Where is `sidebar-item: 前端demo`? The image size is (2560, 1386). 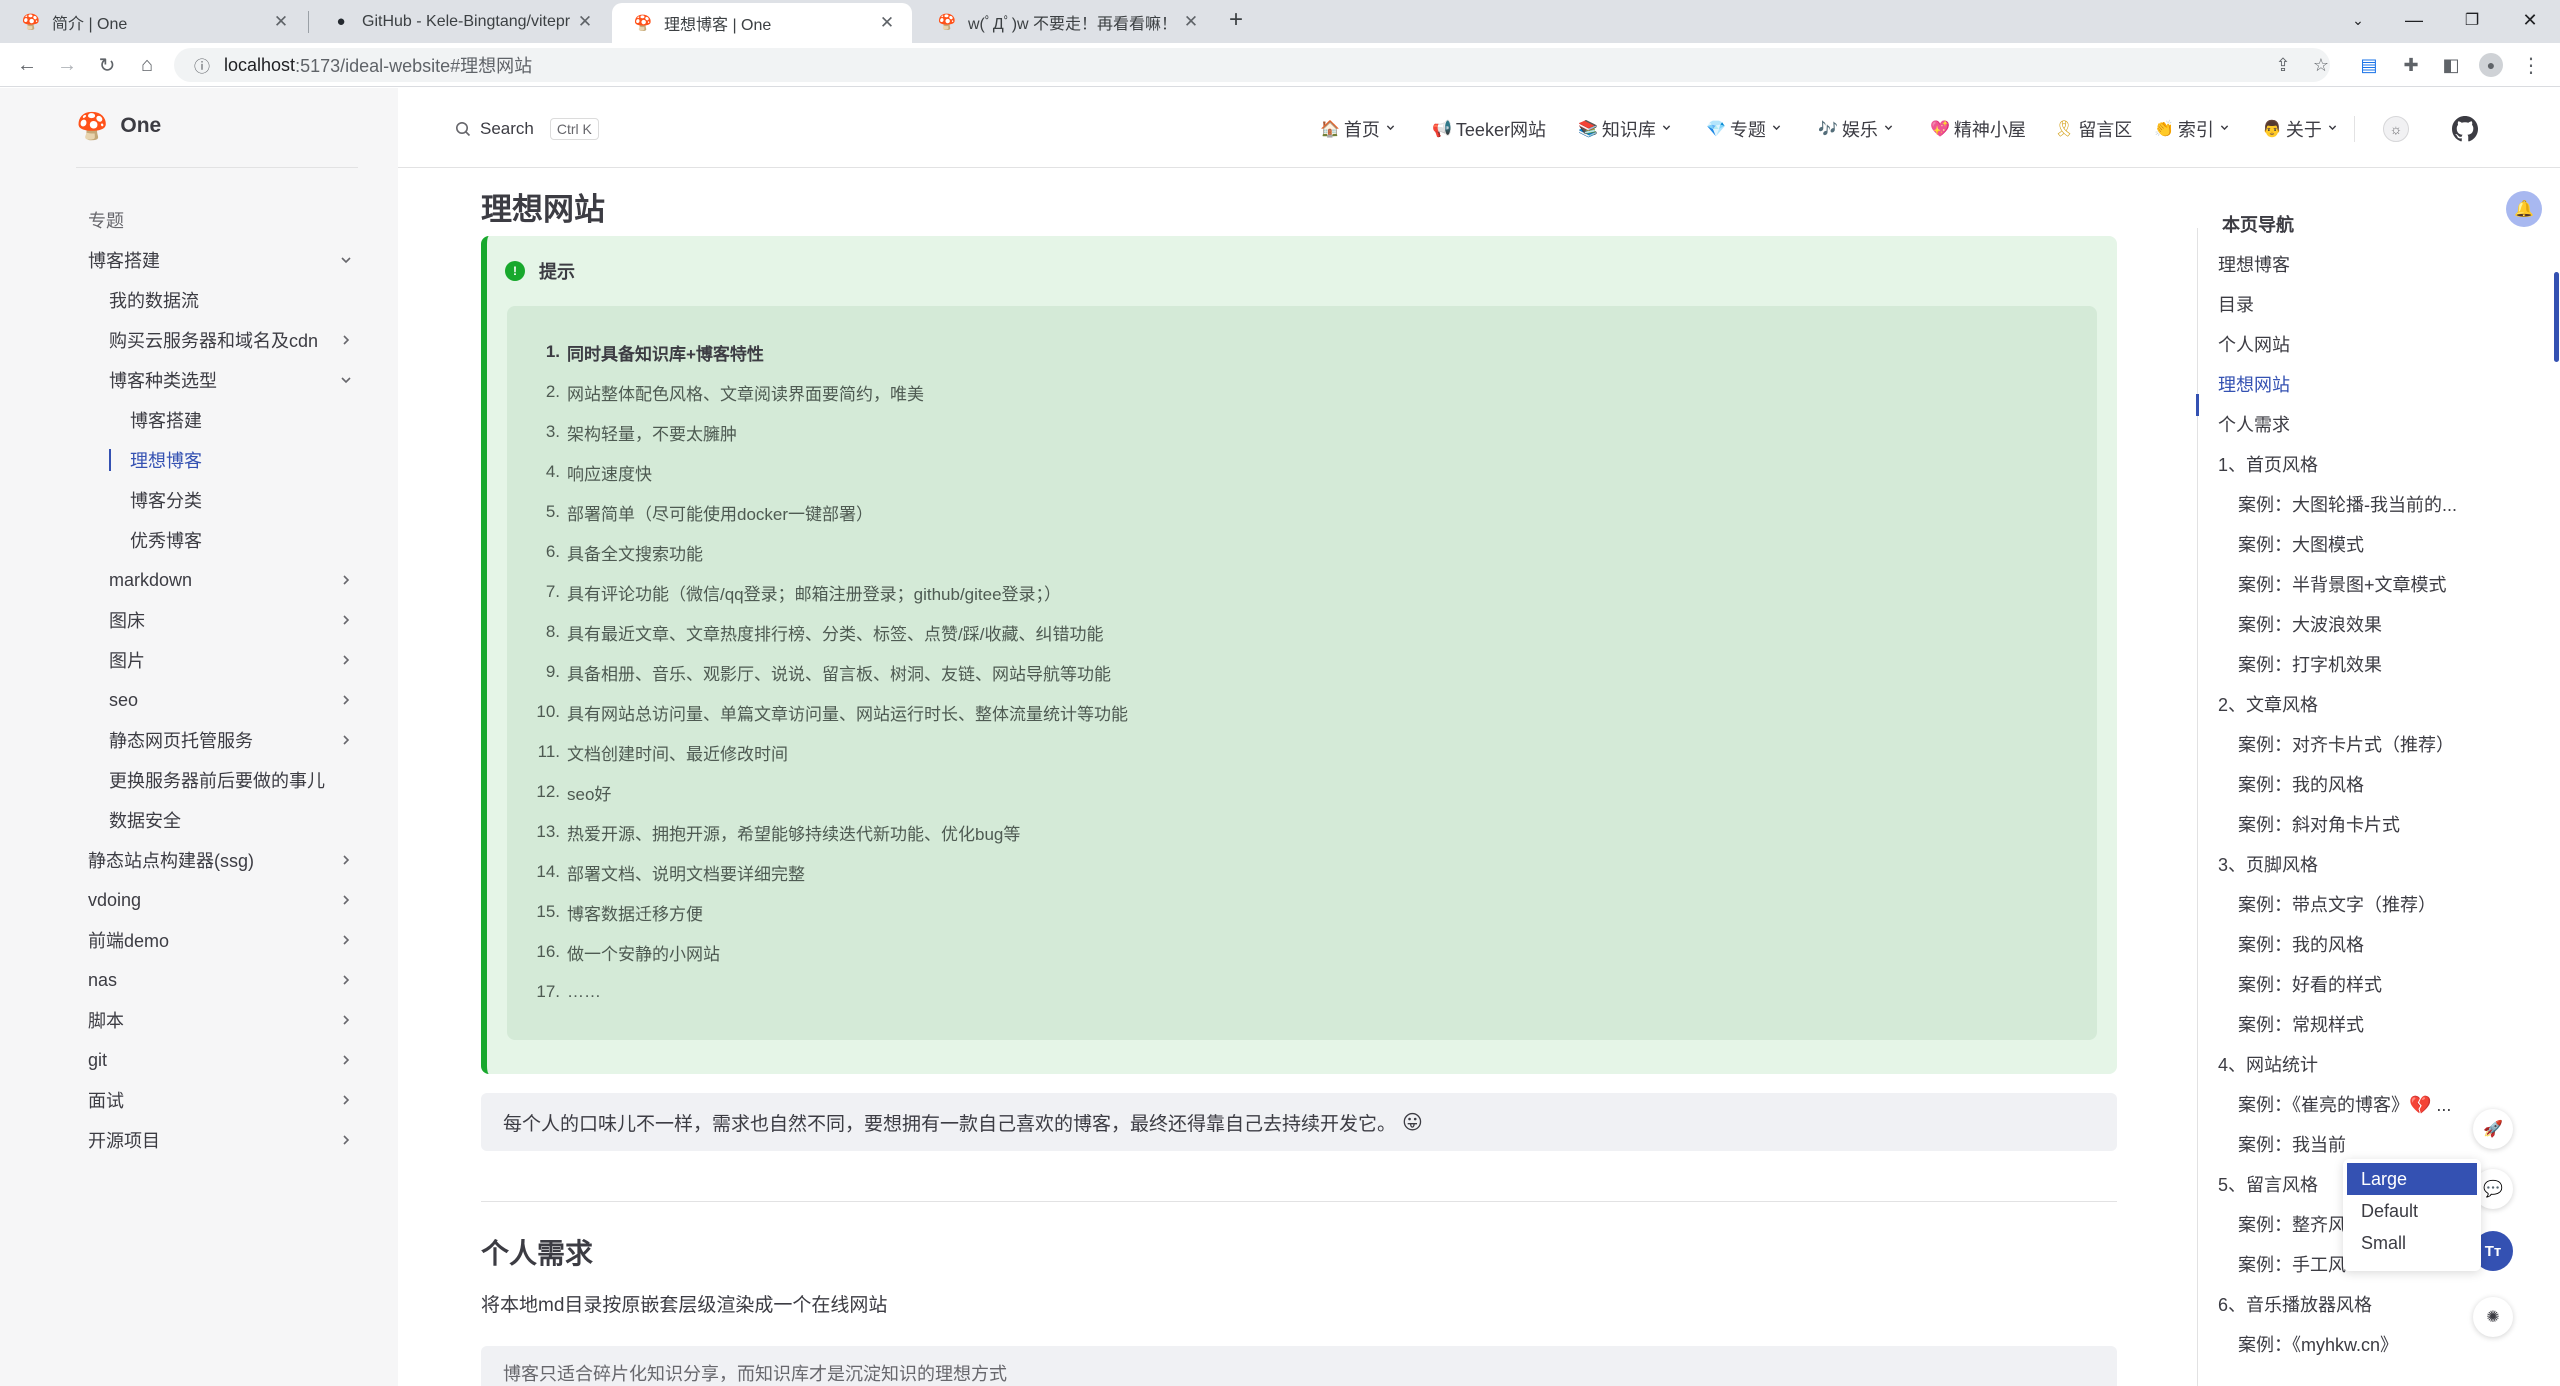
sidebar-item: 前端demo is located at coordinates (128, 940).